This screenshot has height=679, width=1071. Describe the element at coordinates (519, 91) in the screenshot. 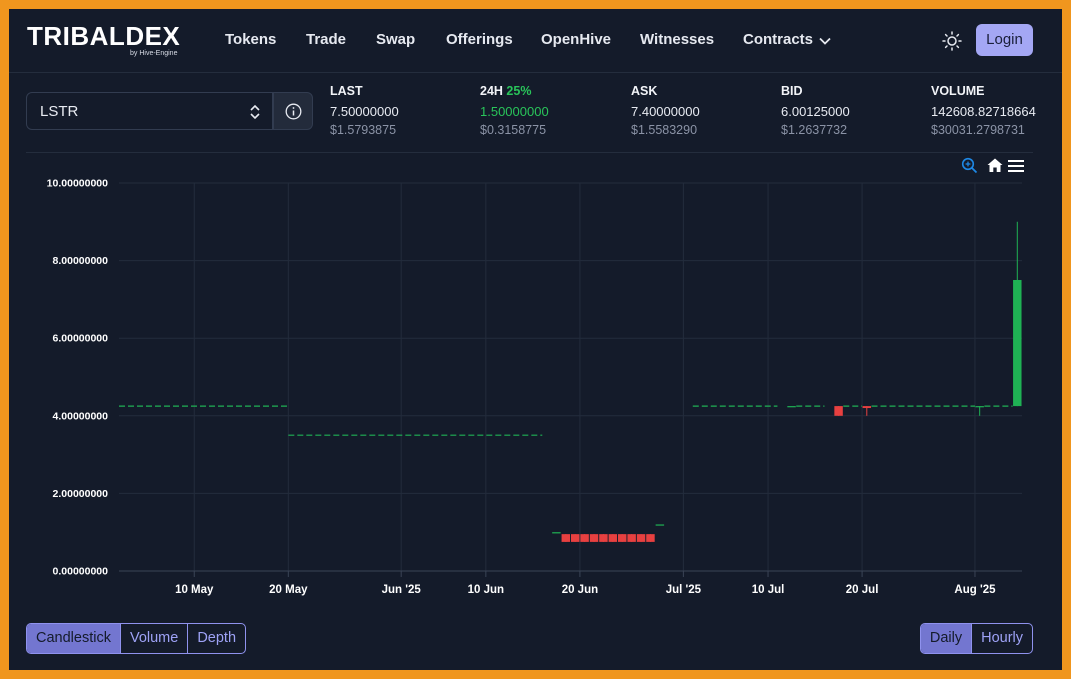

I see `stat-24h-percent: 25%` at that location.